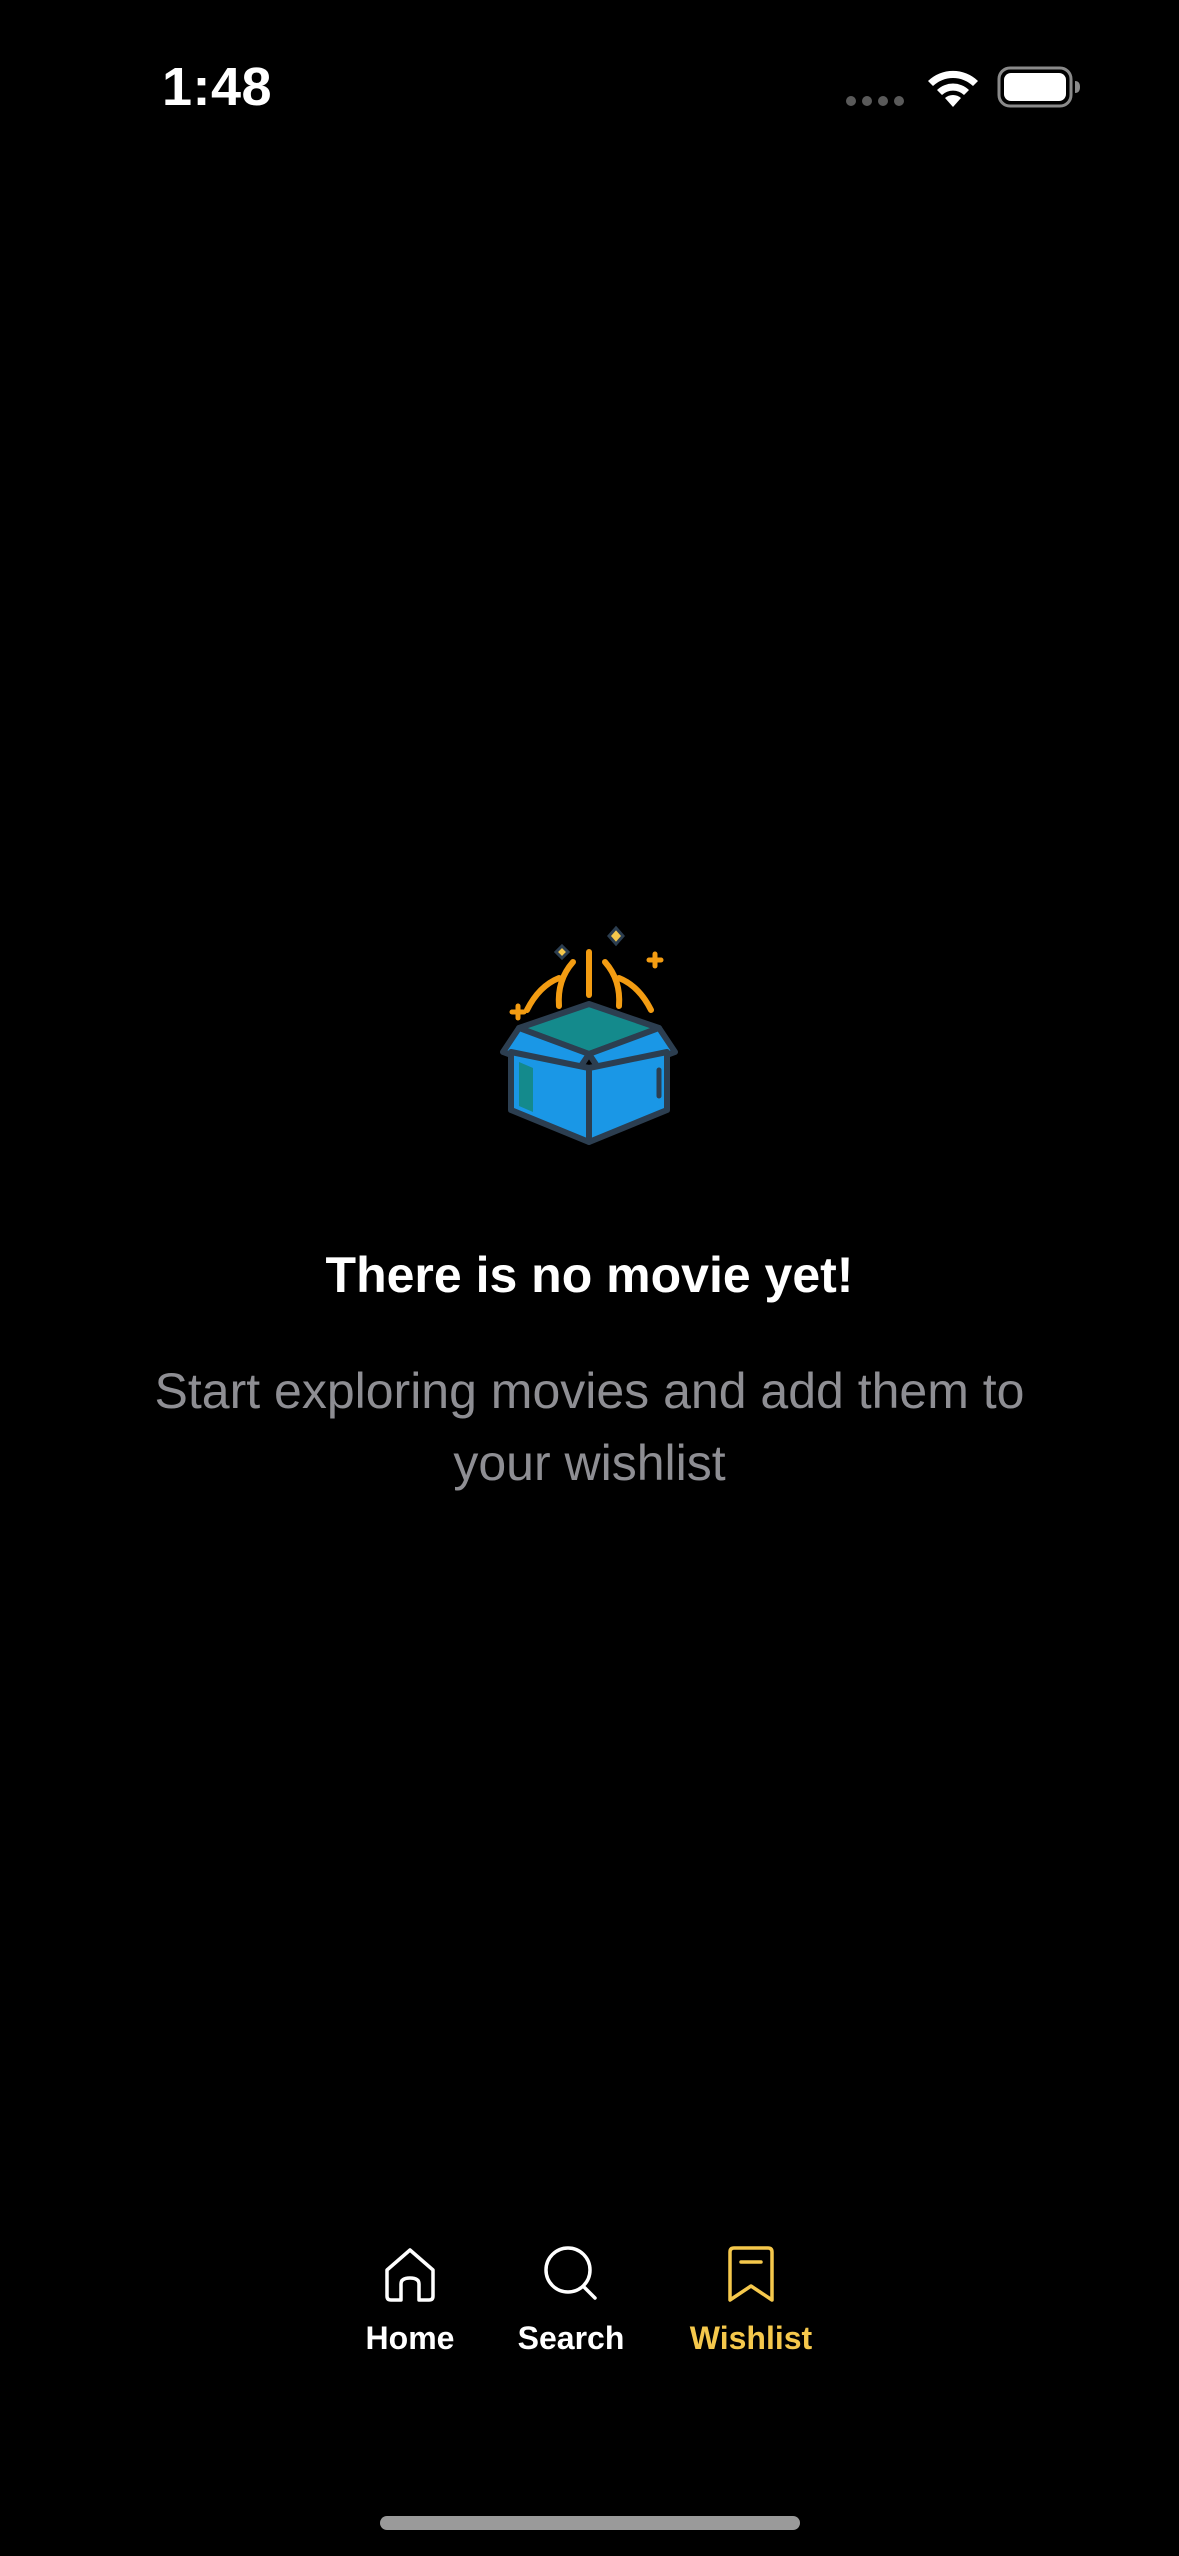  Describe the element at coordinates (875, 101) in the screenshot. I see `cellular-signal-icon` at that location.